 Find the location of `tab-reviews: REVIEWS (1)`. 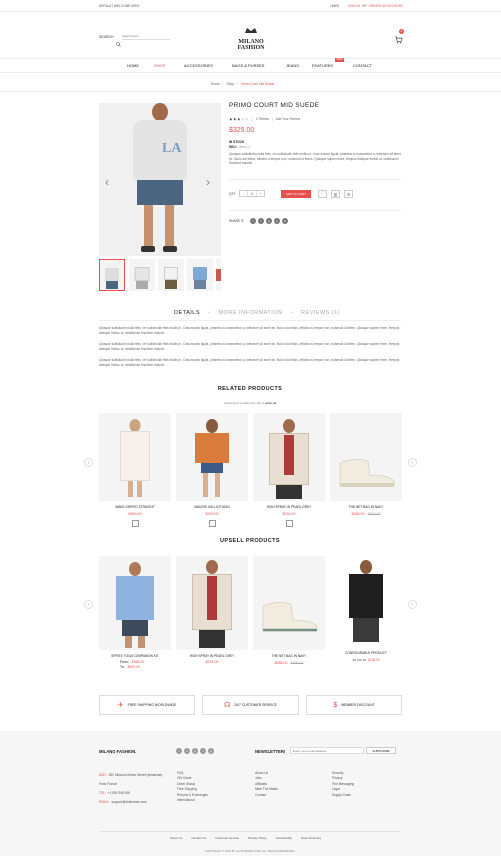

tab-reviews: REVIEWS (1) is located at coordinates (320, 313).